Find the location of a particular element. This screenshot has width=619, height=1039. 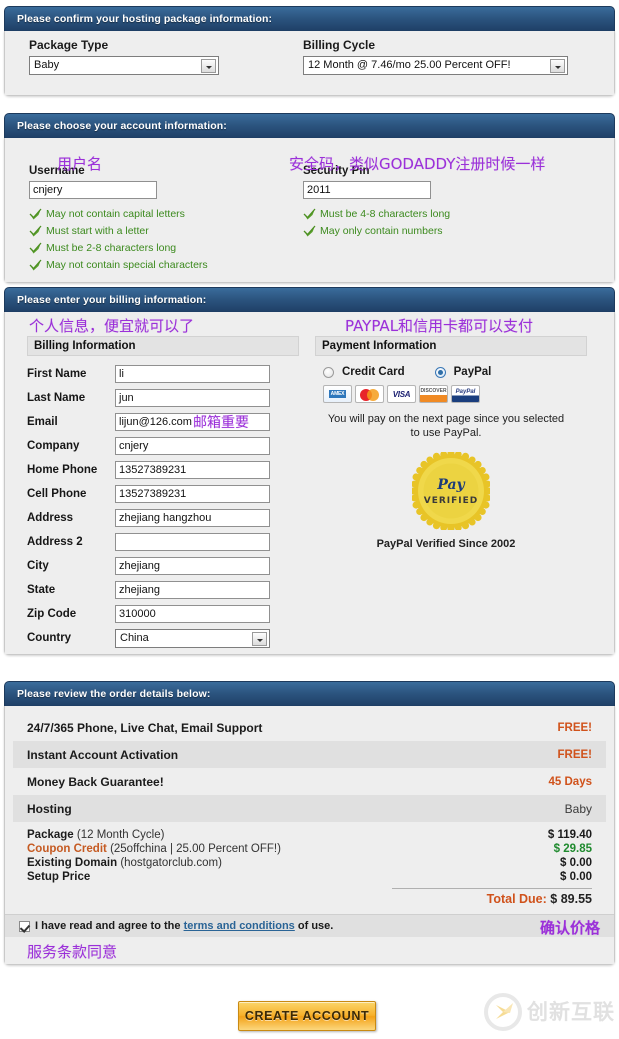

watermark-logo-icon is located at coordinates (503, 1012).